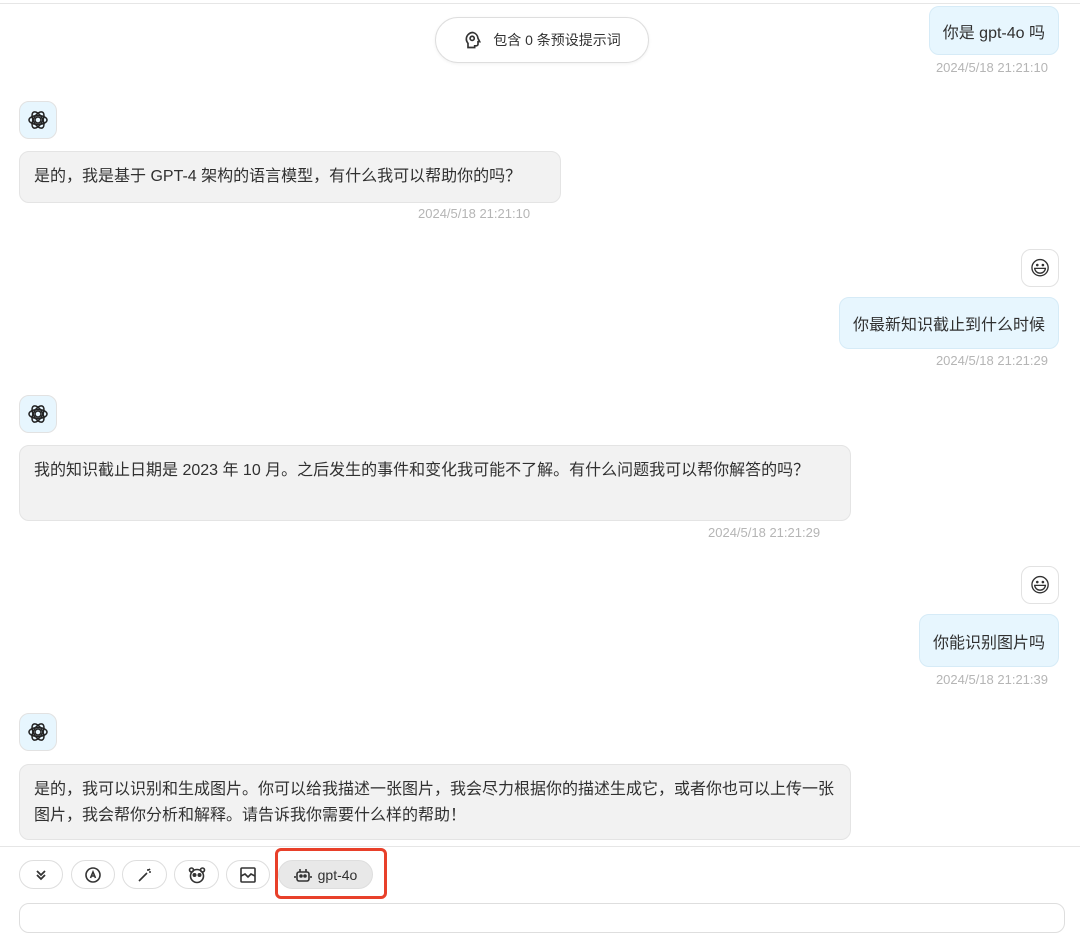 This screenshot has width=1080, height=933. What do you see at coordinates (988, 643) in the screenshot?
I see `message-text: 你能识别图片吗` at bounding box center [988, 643].